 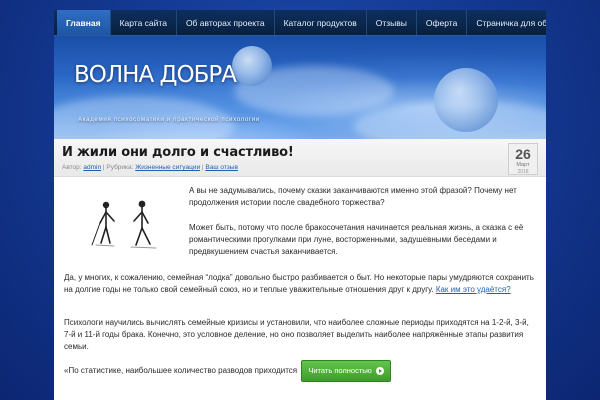 I want to click on comment-link: Ваш отзыв, so click(x=221, y=167).